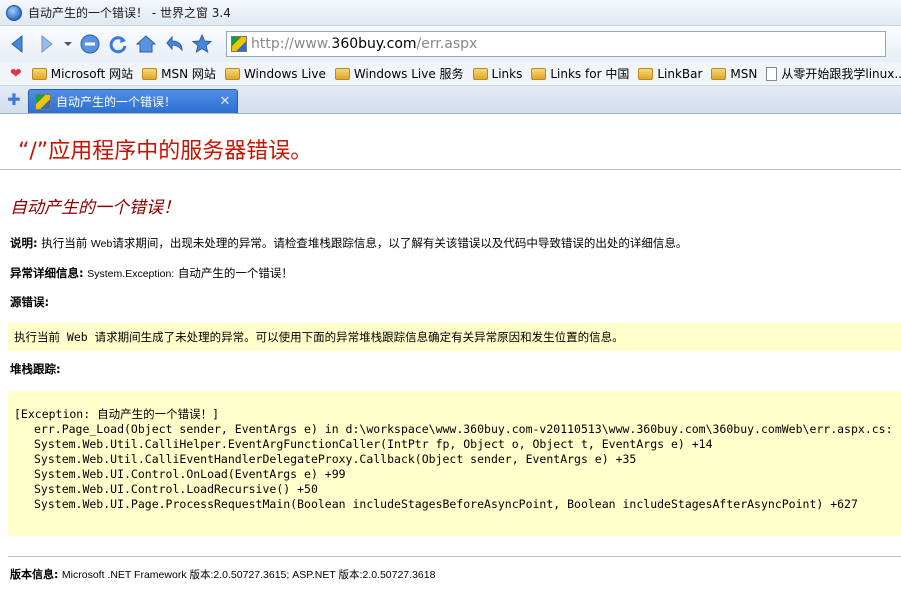 Image resolution: width=901 pixels, height=614 pixels. Describe the element at coordinates (92, 74) in the screenshot. I see `favorite-label: Microsoft 网站` at that location.